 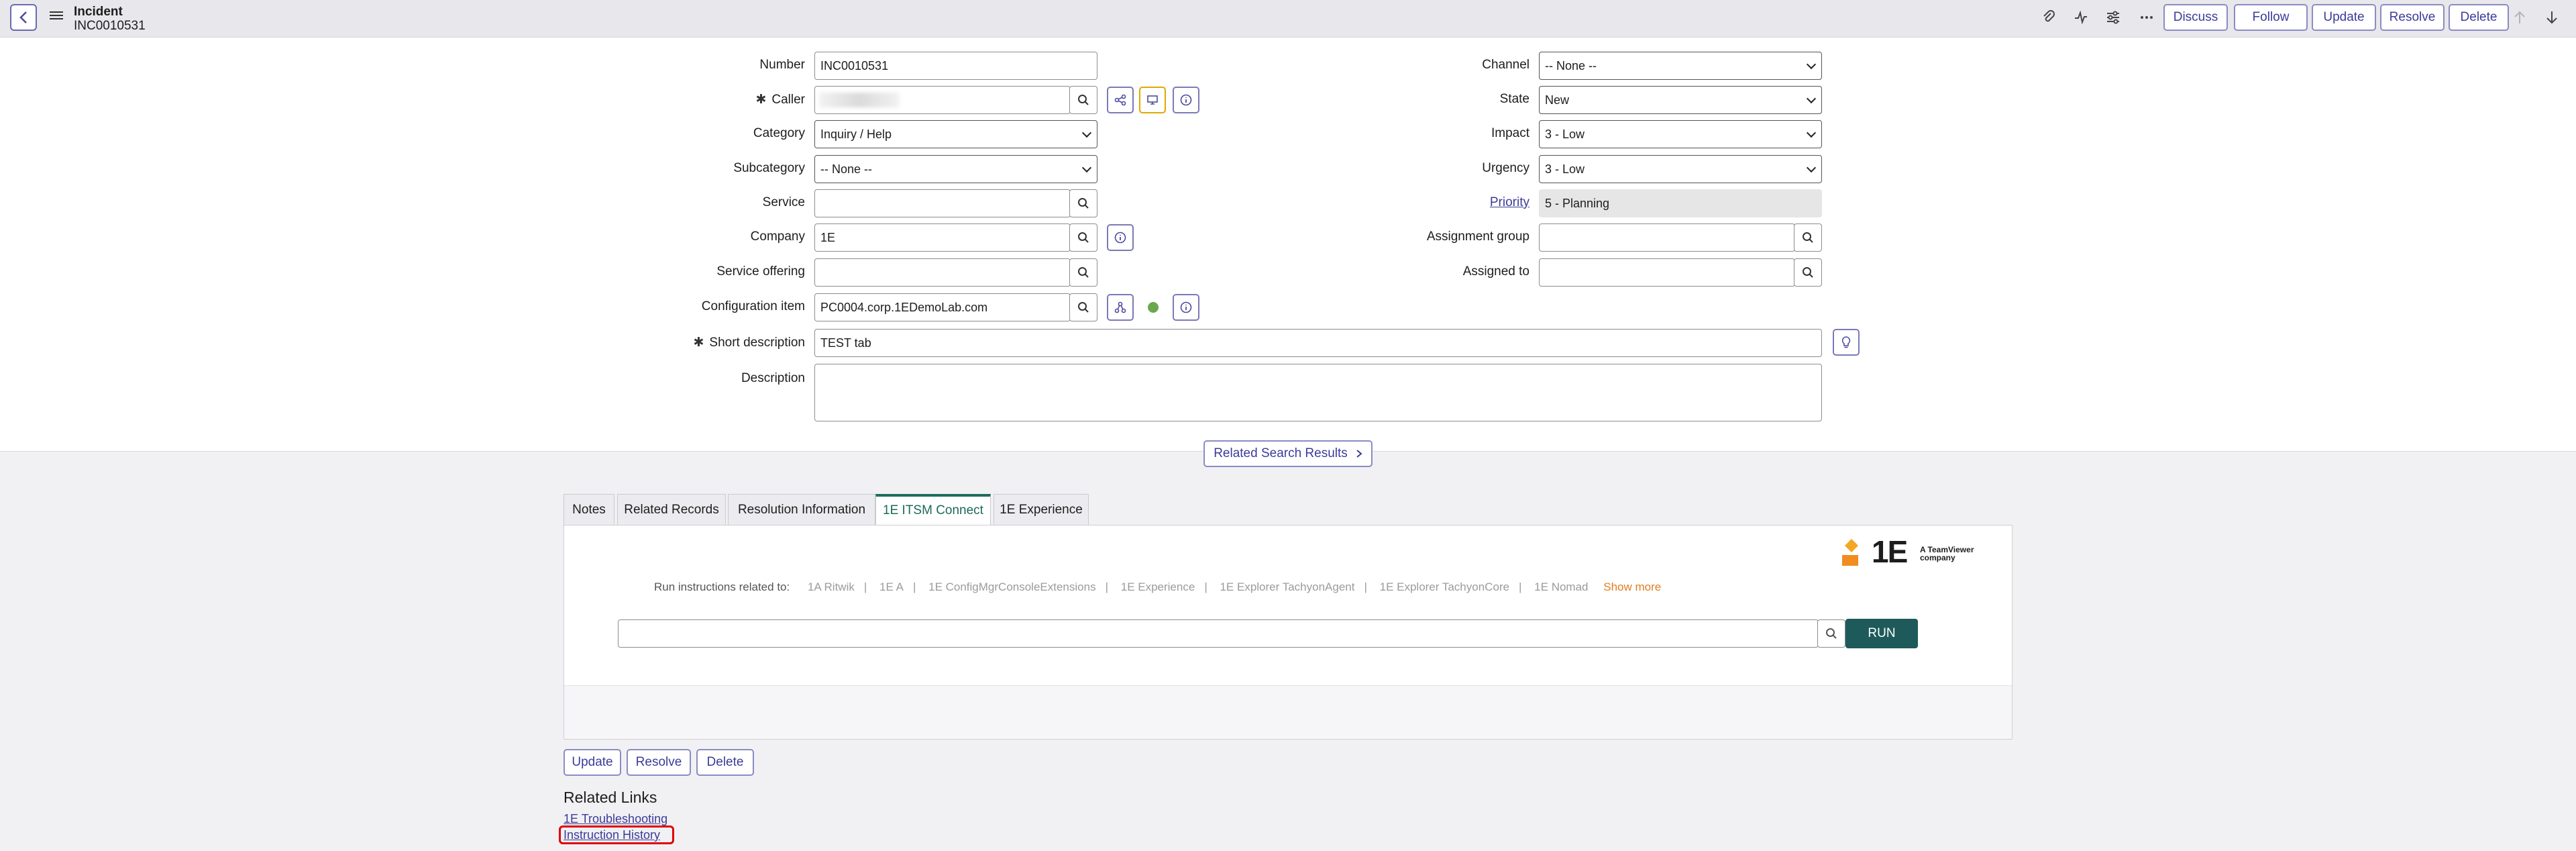 What do you see at coordinates (2081, 17) in the screenshot?
I see `activity-icon` at bounding box center [2081, 17].